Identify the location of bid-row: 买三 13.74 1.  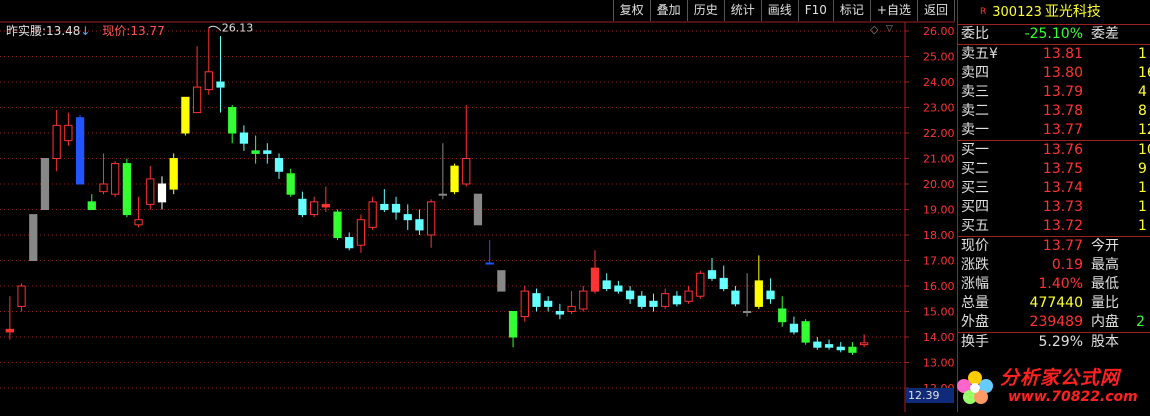
(1054, 188).